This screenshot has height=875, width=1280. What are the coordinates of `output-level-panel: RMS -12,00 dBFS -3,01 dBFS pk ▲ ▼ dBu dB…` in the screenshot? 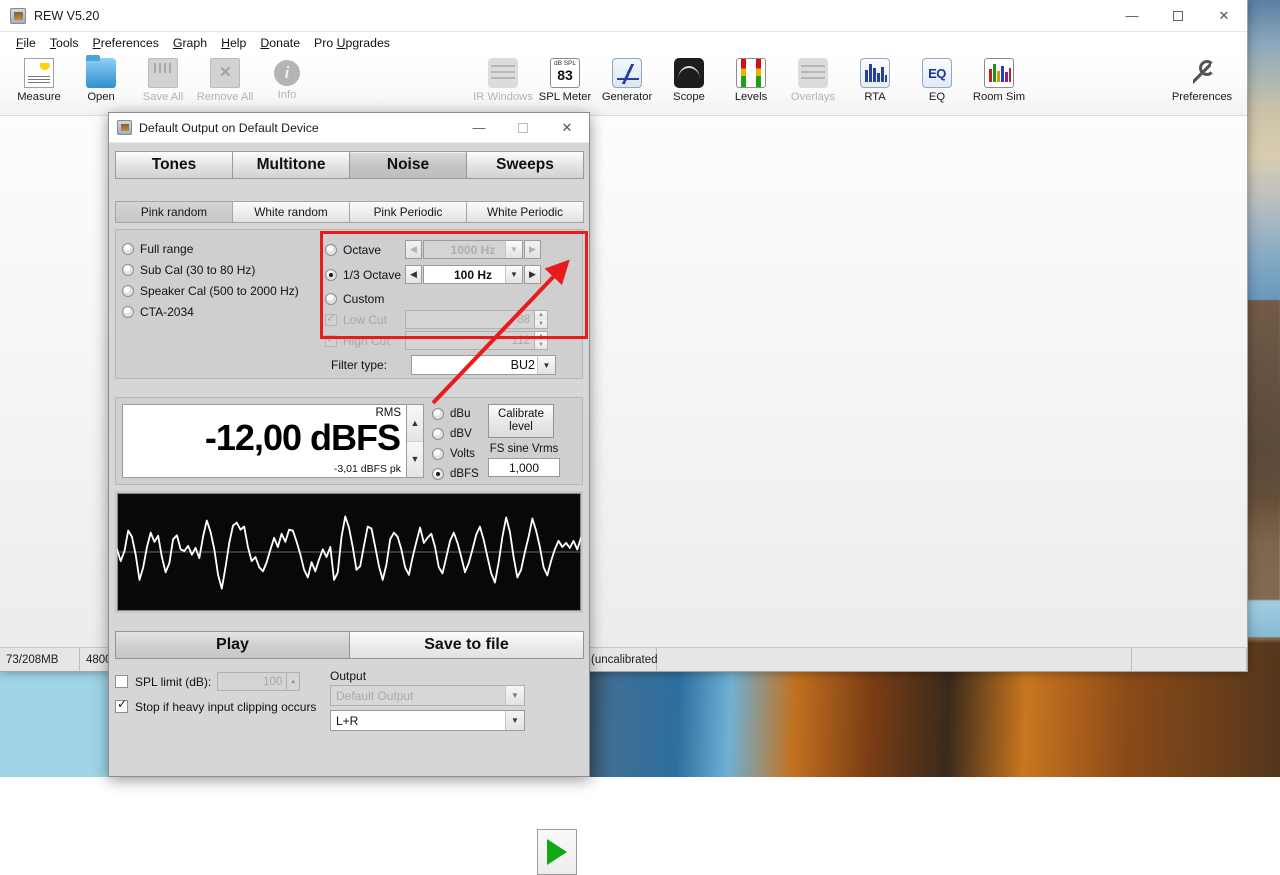 It's located at (349, 441).